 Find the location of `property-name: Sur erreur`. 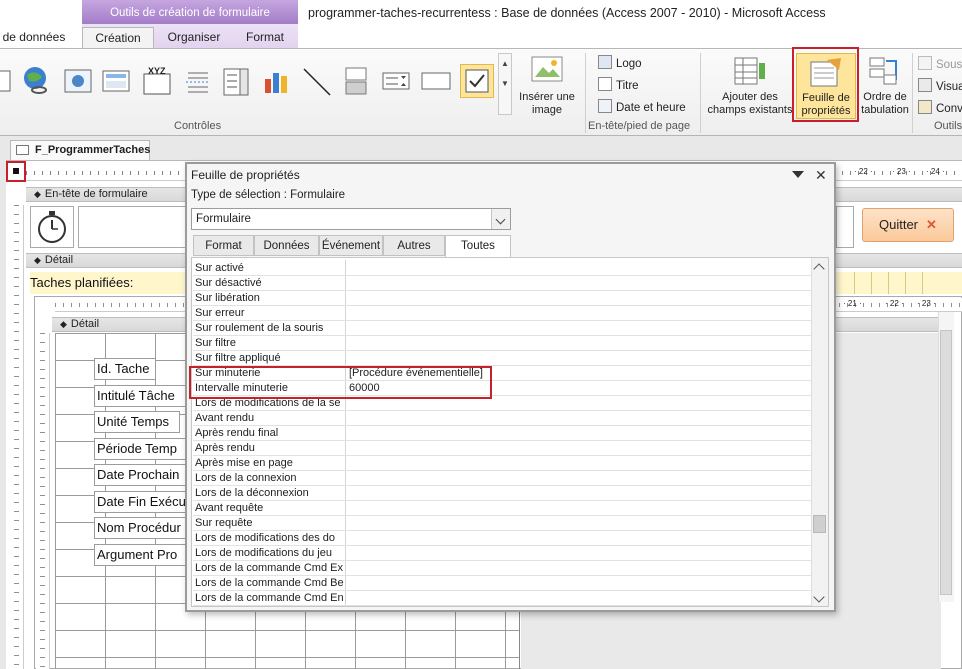

property-name: Sur erreur is located at coordinates (220, 313).